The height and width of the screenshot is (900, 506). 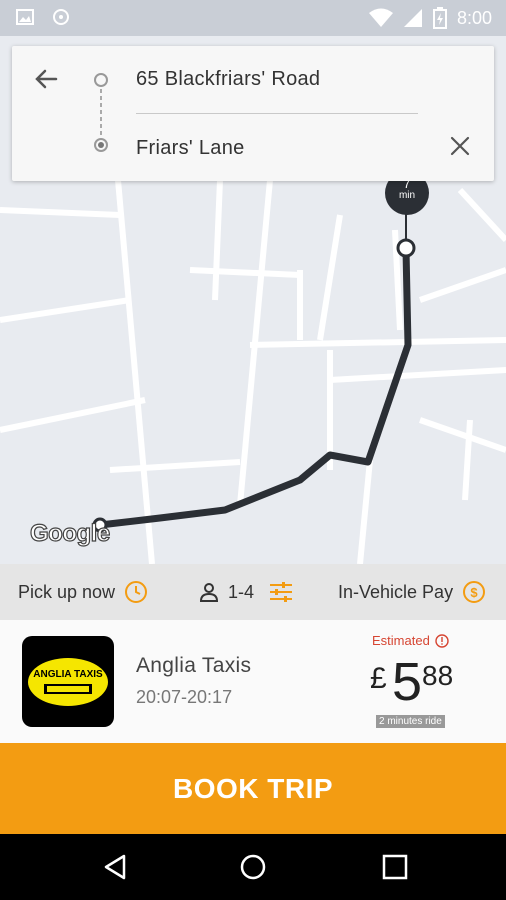 I want to click on price-major: 5, so click(x=407, y=682).